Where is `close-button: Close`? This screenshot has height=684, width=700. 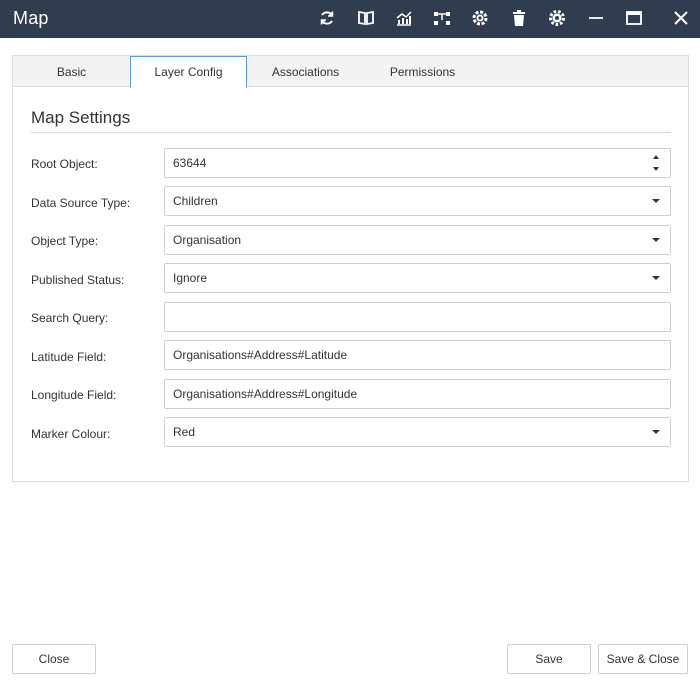 close-button: Close is located at coordinates (54, 659).